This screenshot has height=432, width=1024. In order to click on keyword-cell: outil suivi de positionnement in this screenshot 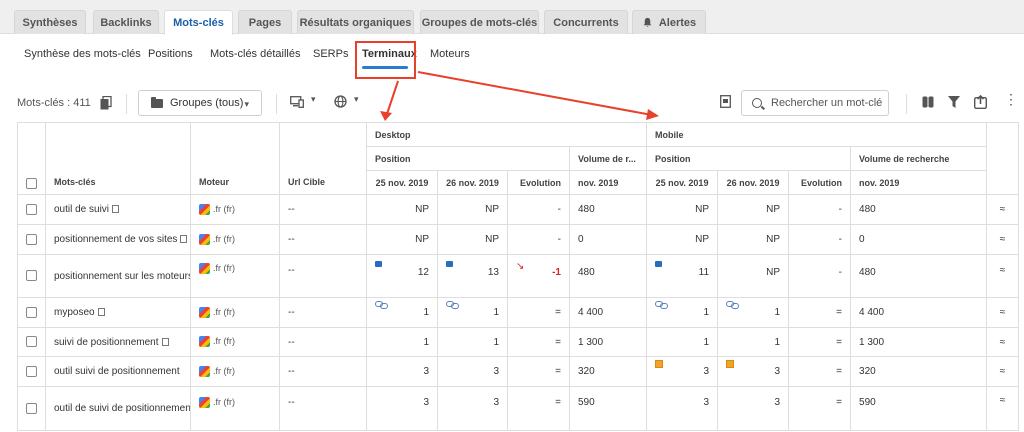, I will do `click(118, 371)`.